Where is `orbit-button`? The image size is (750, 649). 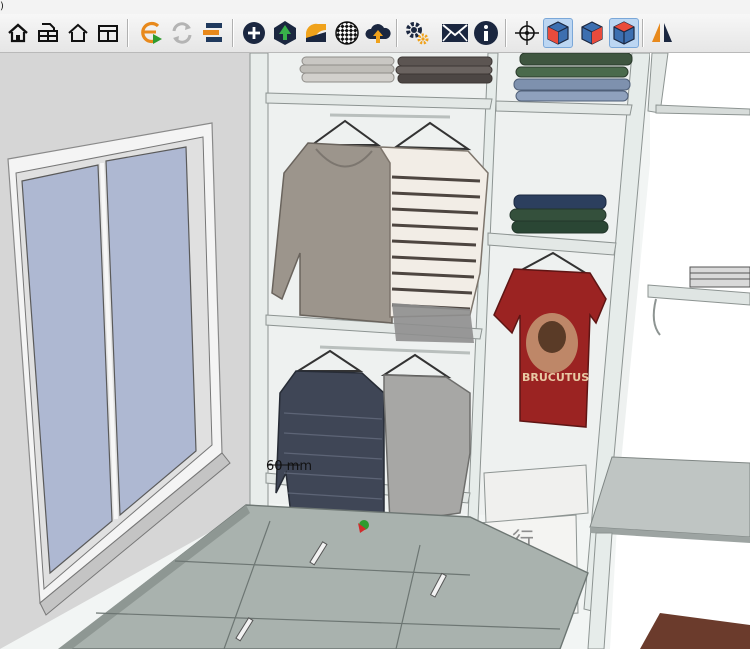
orbit-button is located at coordinates (527, 33).